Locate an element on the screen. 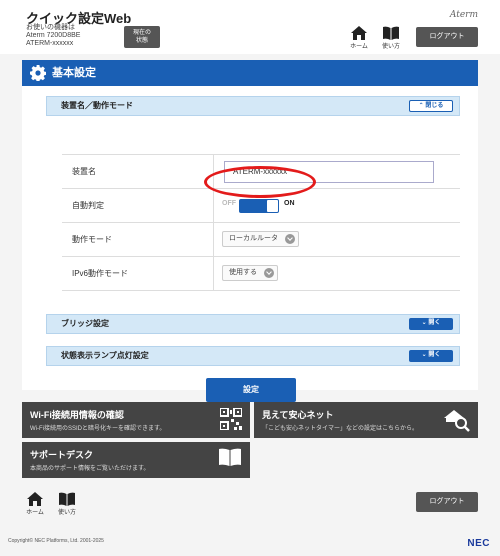  panel-title: 基本設定 is located at coordinates (74, 73).